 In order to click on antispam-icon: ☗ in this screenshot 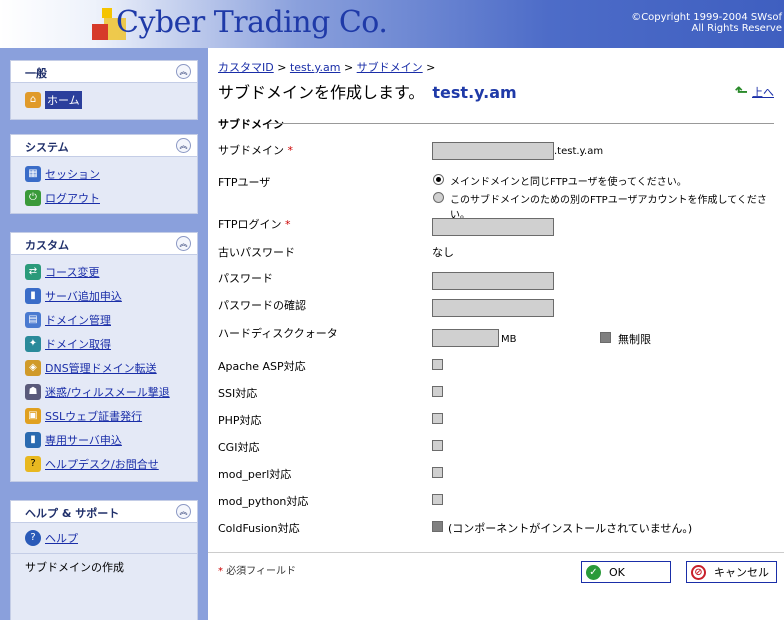, I will do `click(33, 392)`.